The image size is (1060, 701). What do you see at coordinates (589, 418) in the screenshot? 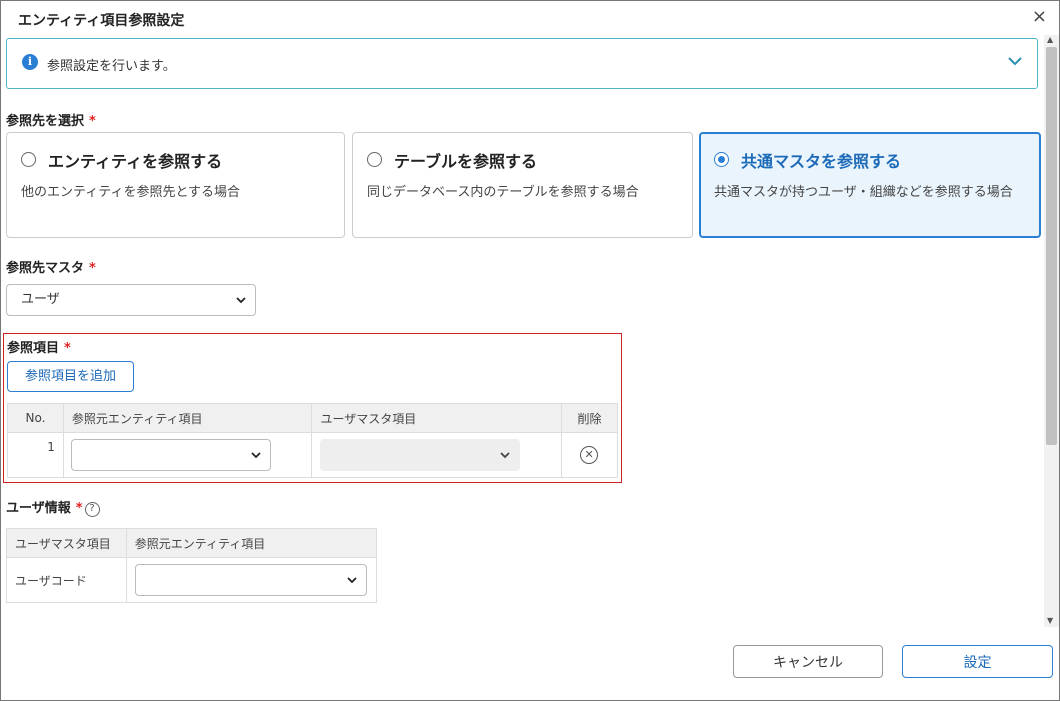
I see `column-header-delete: 削除` at bounding box center [589, 418].